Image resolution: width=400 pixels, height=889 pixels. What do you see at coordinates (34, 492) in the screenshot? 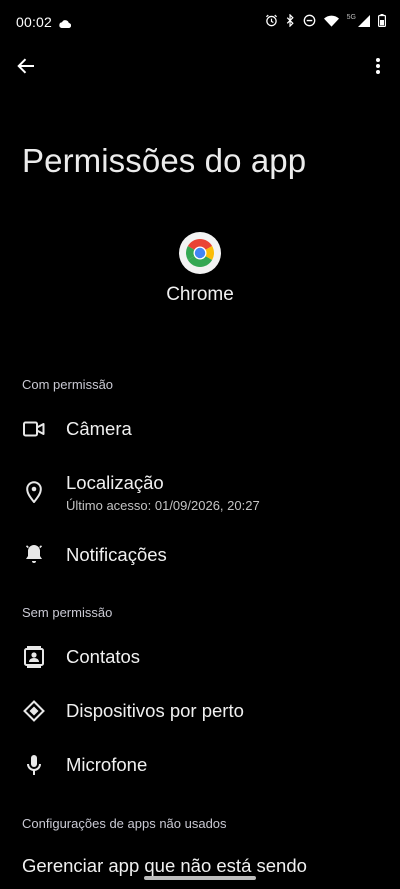
I see `location-icon` at bounding box center [34, 492].